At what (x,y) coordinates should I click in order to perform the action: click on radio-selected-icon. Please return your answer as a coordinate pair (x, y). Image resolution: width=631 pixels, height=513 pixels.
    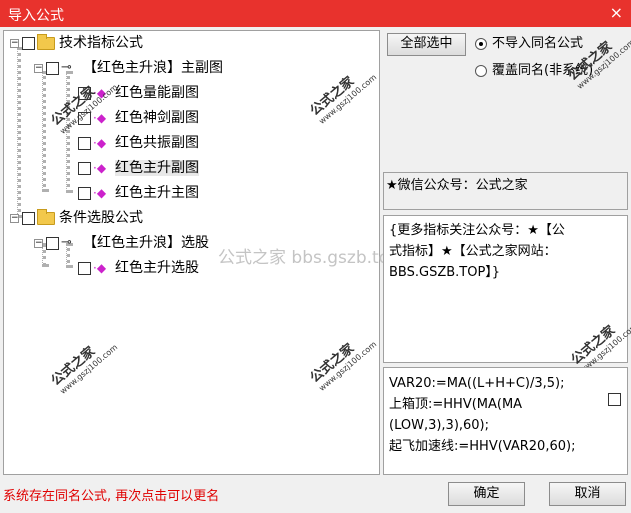
    Looking at the image, I should click on (481, 43).